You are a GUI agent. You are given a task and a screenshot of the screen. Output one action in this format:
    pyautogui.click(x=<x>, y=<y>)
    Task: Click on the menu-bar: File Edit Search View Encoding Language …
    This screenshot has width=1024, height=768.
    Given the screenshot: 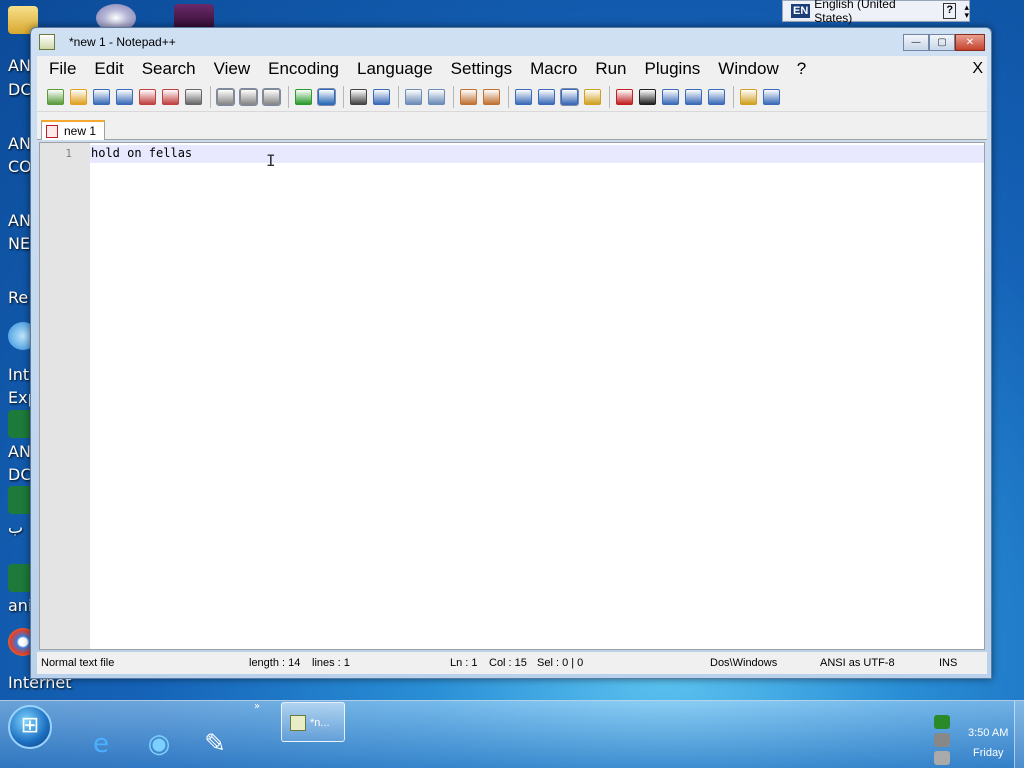 What is the action you would take?
    pyautogui.click(x=512, y=69)
    